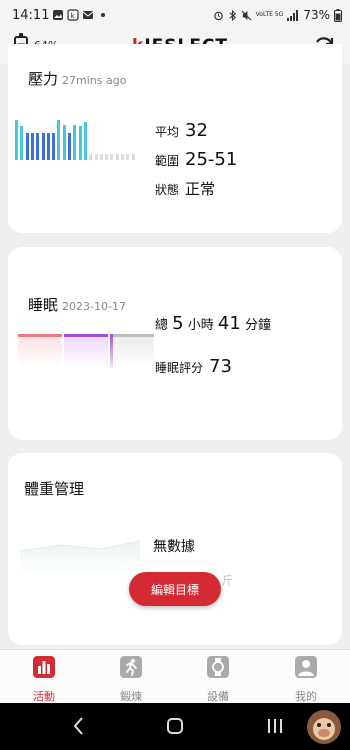  Describe the element at coordinates (220, 366) in the screenshot. I see `sleep-score-value: 73` at that location.